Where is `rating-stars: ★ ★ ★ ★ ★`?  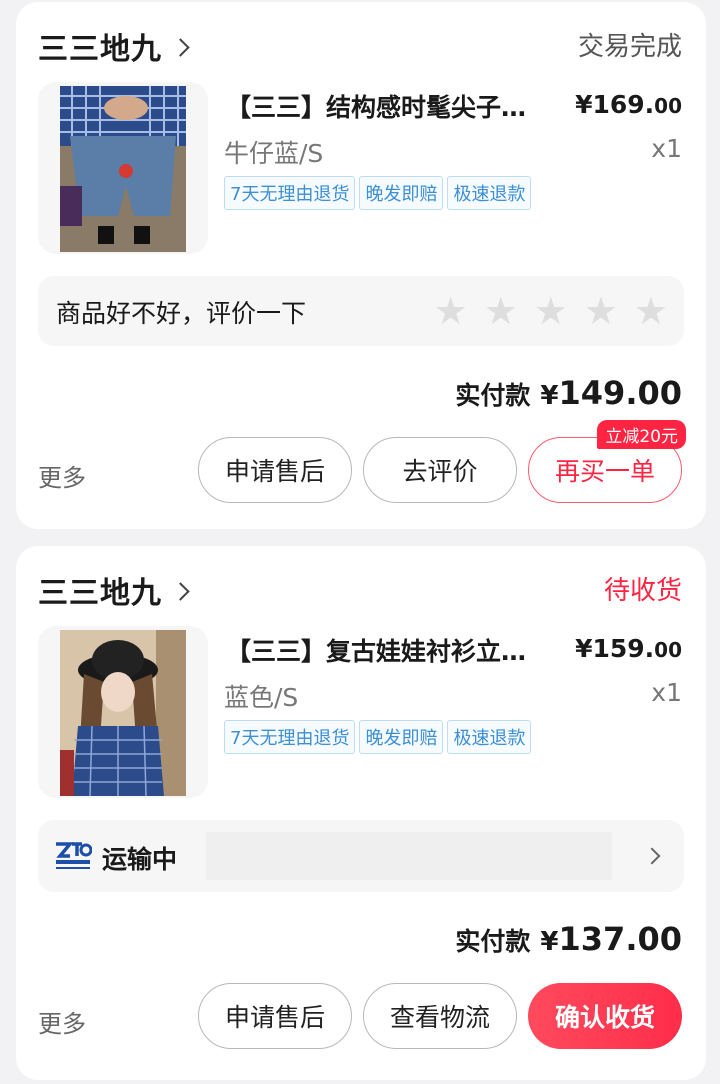 rating-stars: ★ ★ ★ ★ ★ is located at coordinates (551, 311).